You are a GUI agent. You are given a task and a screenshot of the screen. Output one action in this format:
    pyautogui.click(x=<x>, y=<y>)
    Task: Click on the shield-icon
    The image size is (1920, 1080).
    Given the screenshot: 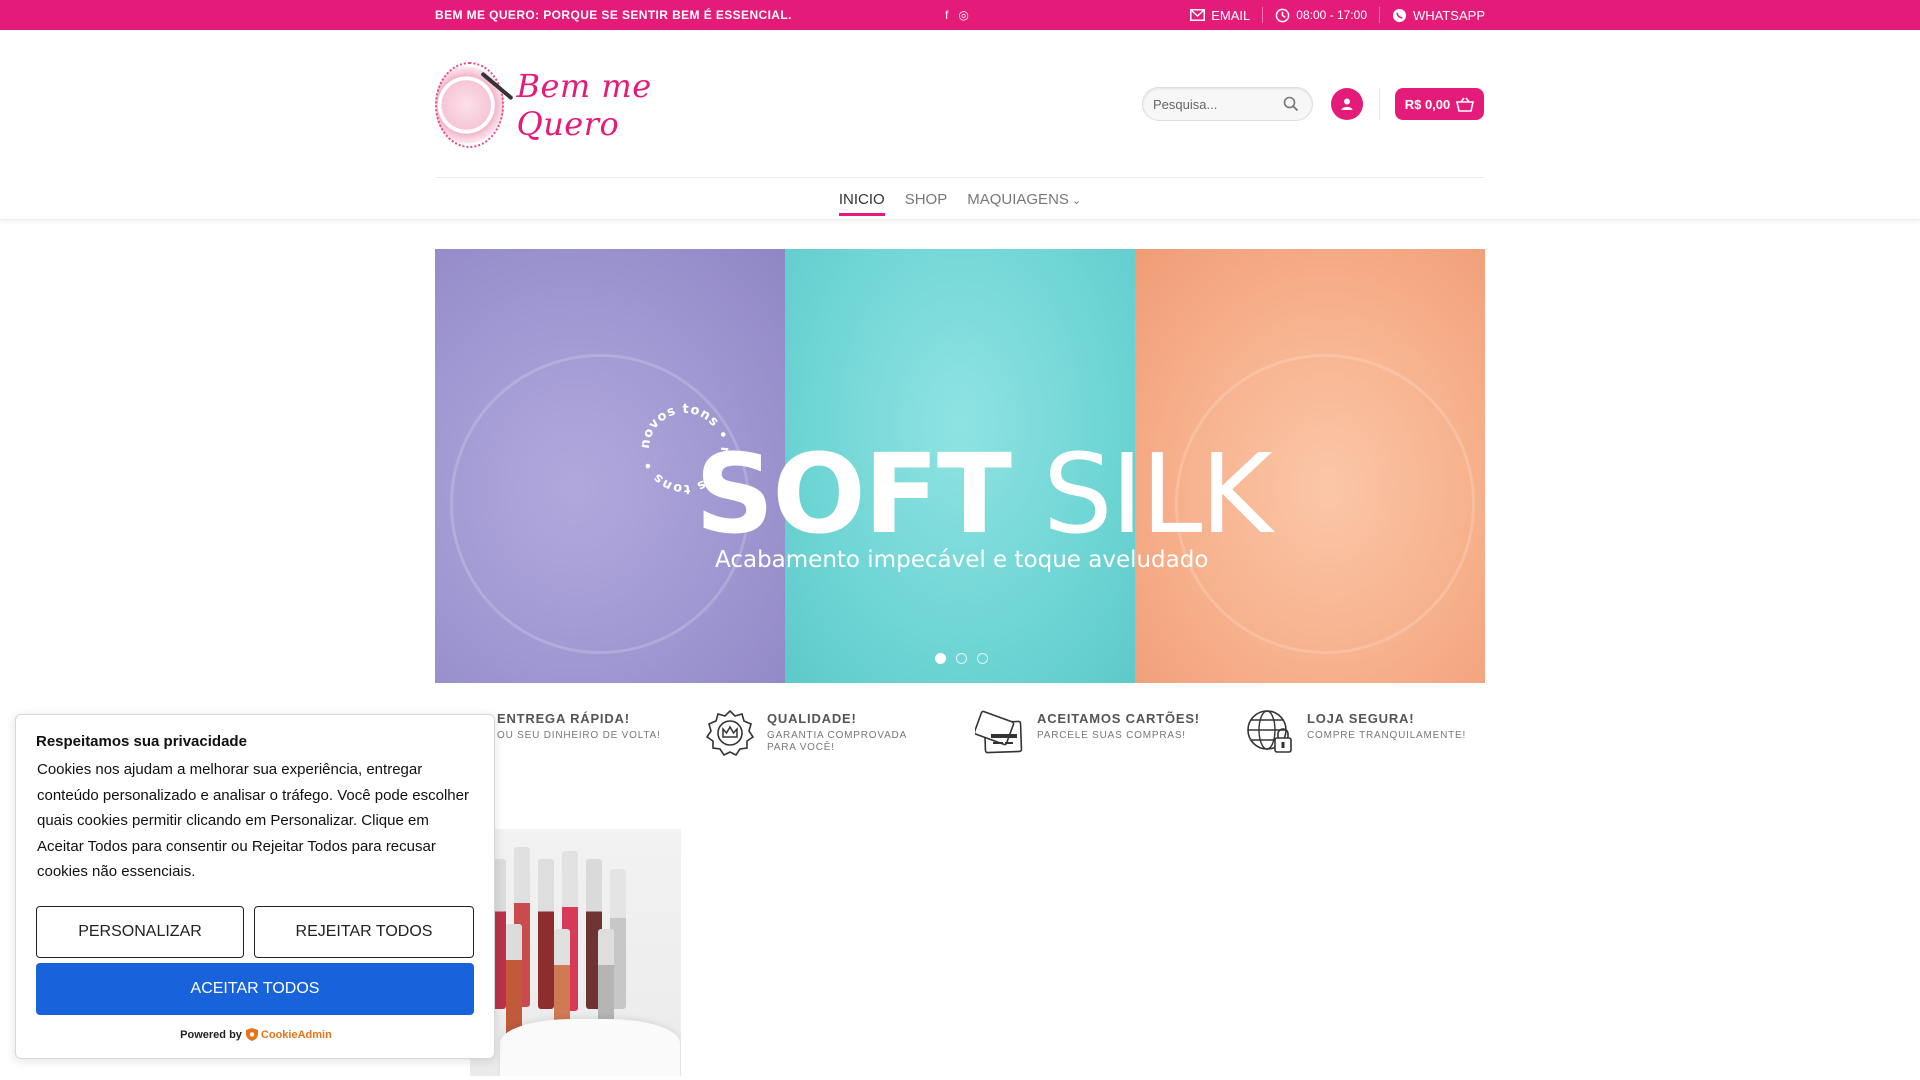 What is the action you would take?
    pyautogui.click(x=251, y=1034)
    